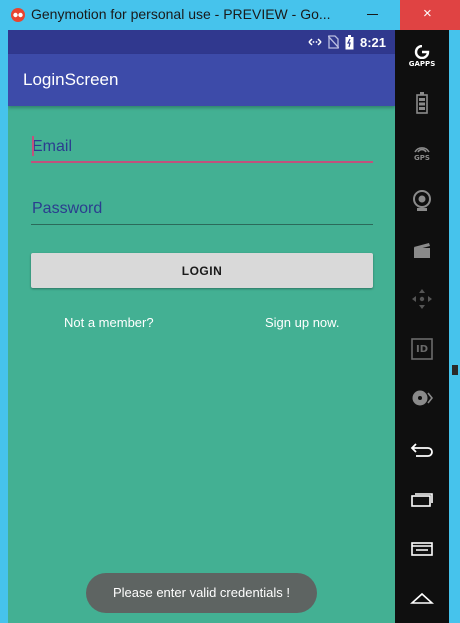  I want to click on gapps-button: GAPPS, so click(422, 56).